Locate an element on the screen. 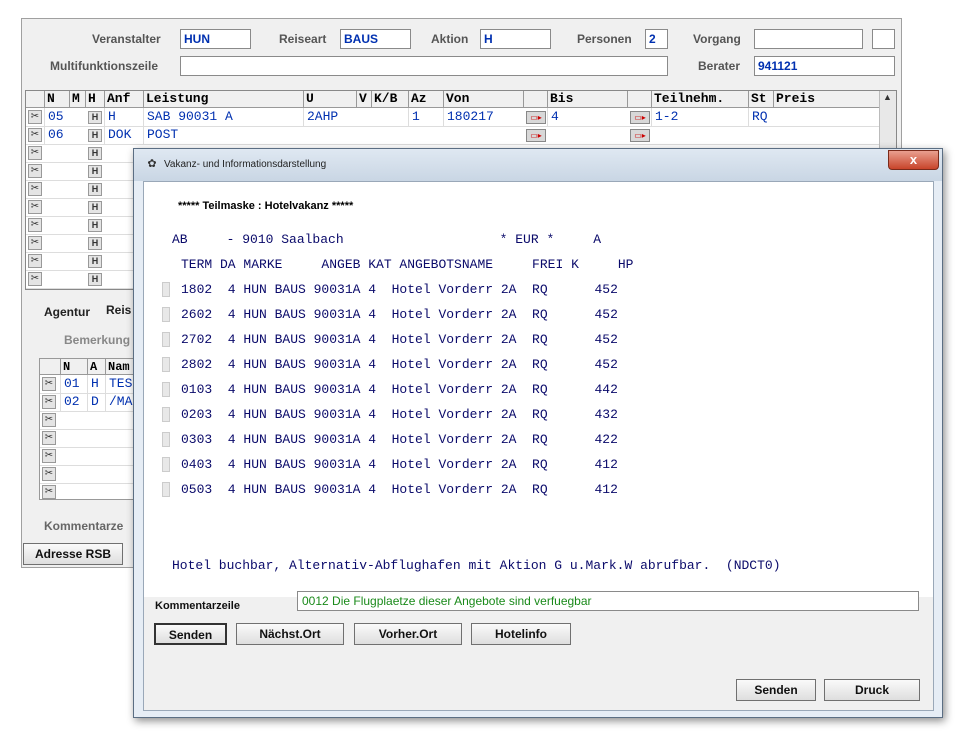 This screenshot has height=748, width=974. aktion-label: Aktion is located at coordinates (450, 39).